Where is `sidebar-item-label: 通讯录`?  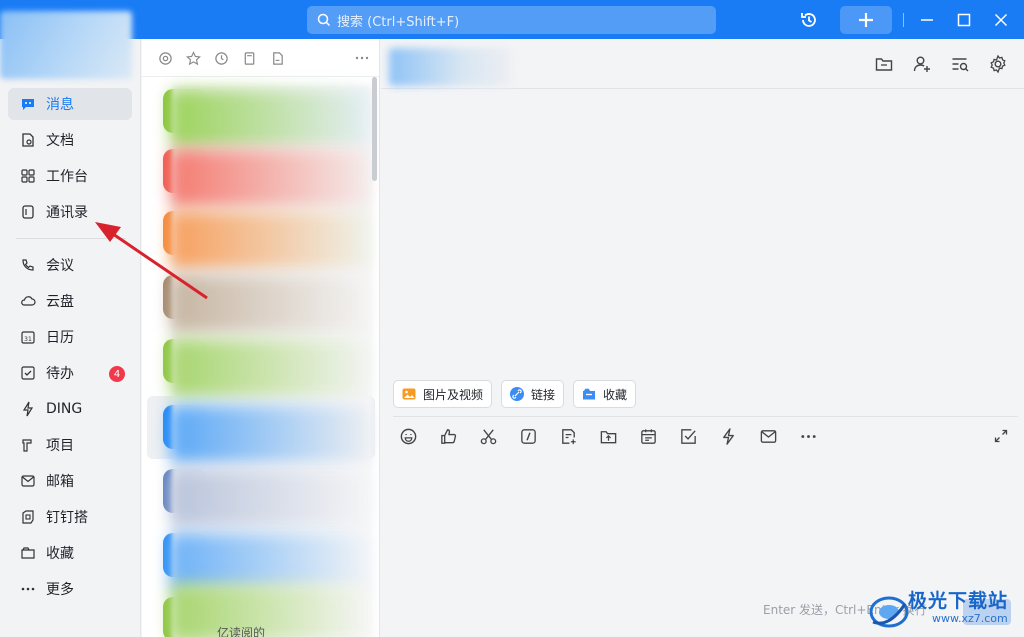 sidebar-item-label: 通讯录 is located at coordinates (67, 213).